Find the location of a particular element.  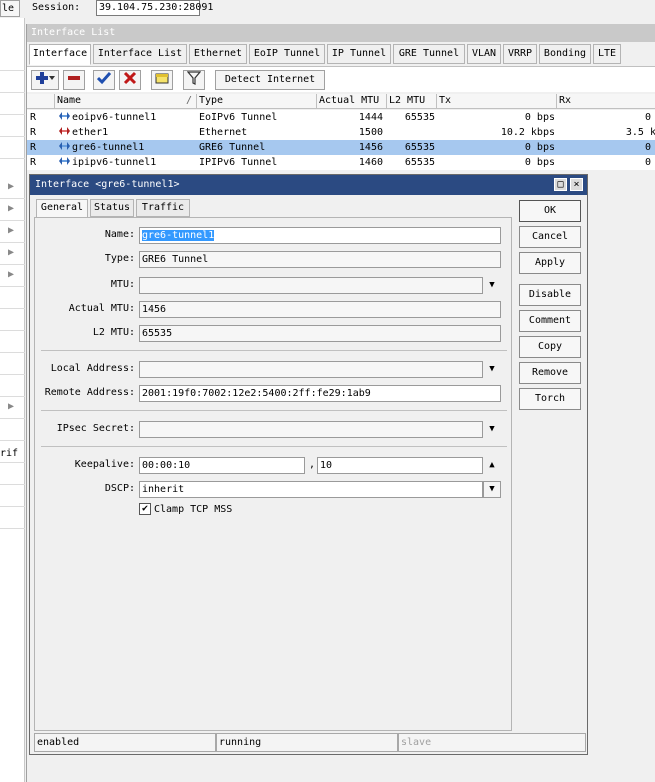

session-label: Session: is located at coordinates (56, 7).